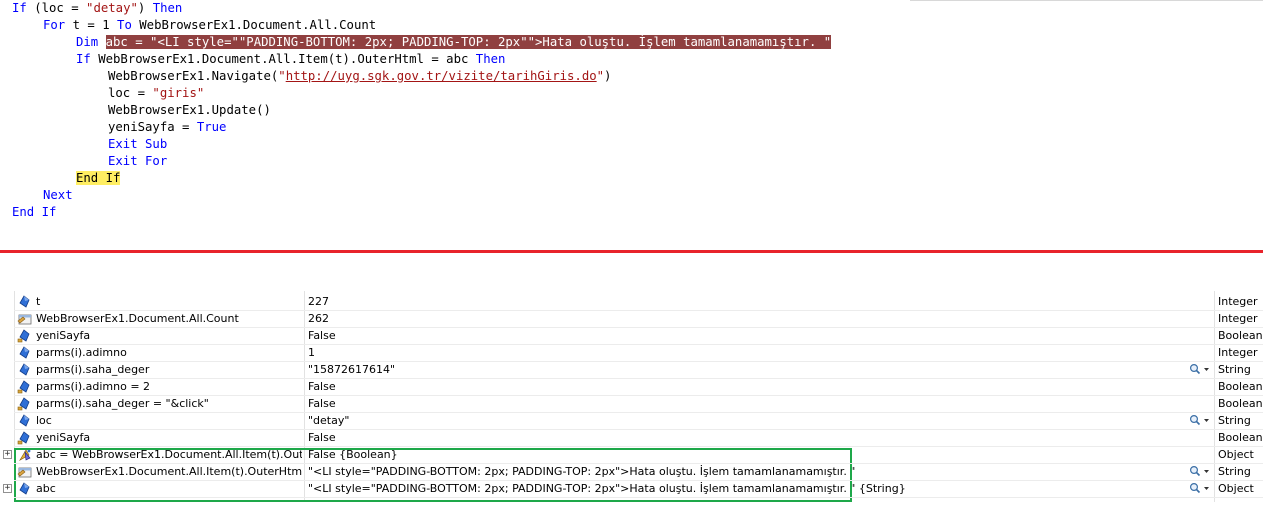  Describe the element at coordinates (124, 25) in the screenshot. I see `keyword-to: To` at that location.